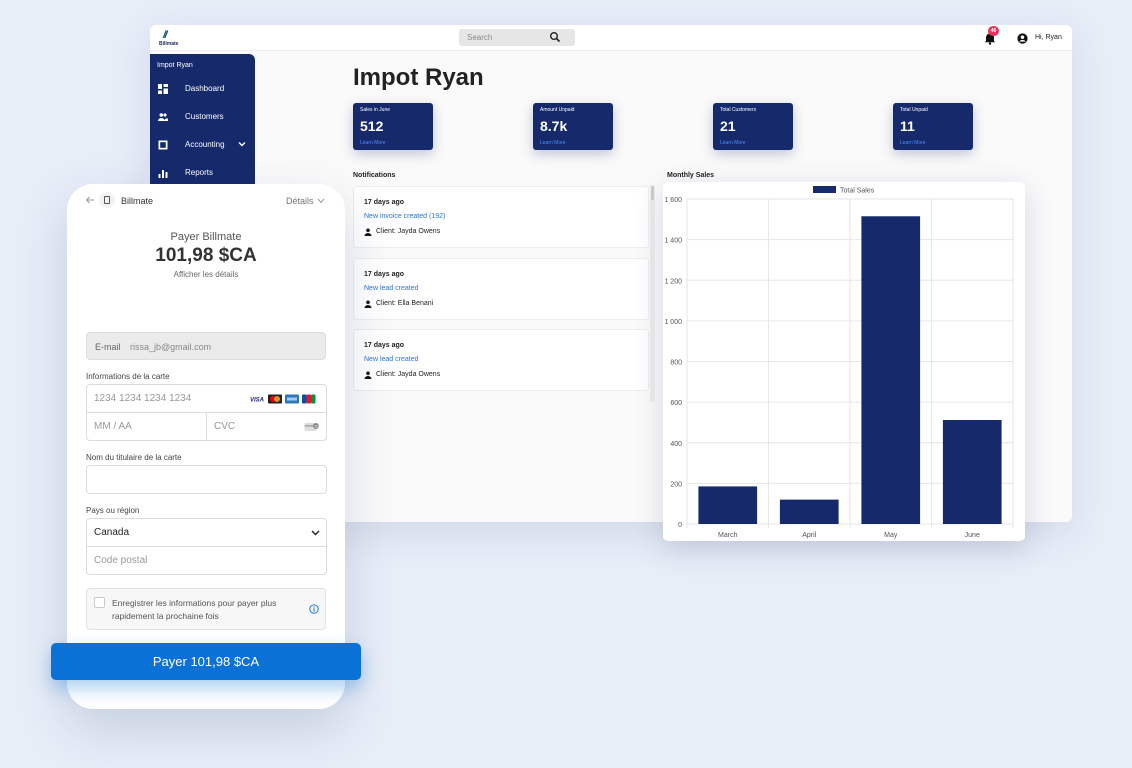 This screenshot has width=1132, height=768. I want to click on show-details-link: Afficher les détails, so click(206, 274).